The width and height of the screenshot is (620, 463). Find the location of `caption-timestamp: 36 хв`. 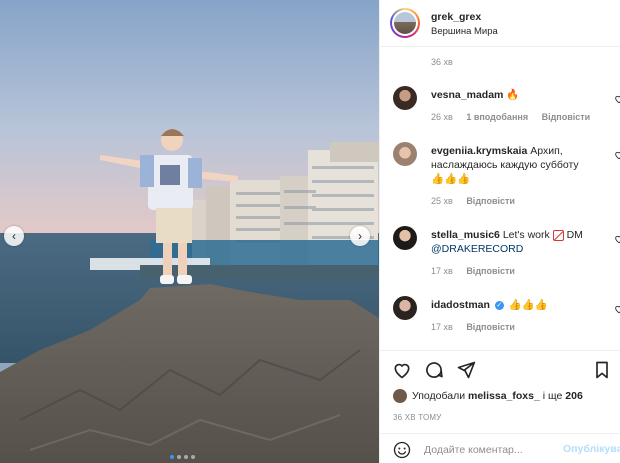

caption-timestamp: 36 хв is located at coordinates (442, 62).